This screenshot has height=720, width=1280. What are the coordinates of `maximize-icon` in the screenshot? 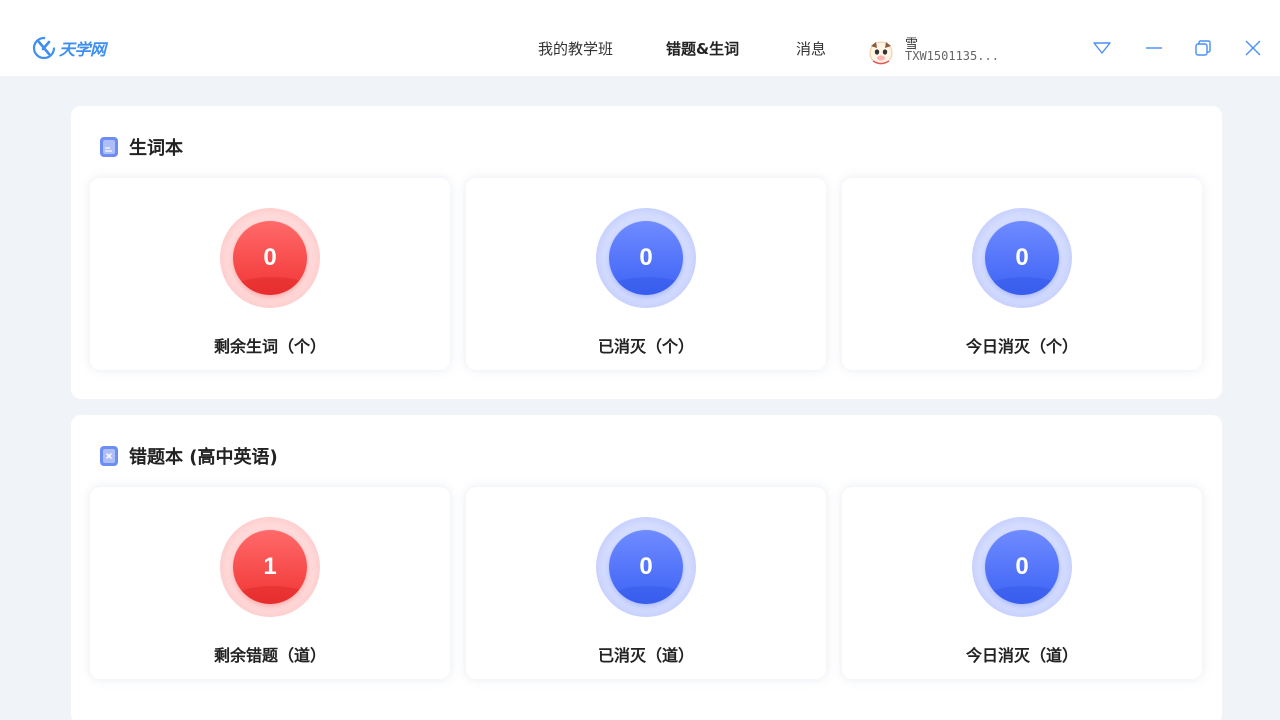 It's located at (1203, 48).